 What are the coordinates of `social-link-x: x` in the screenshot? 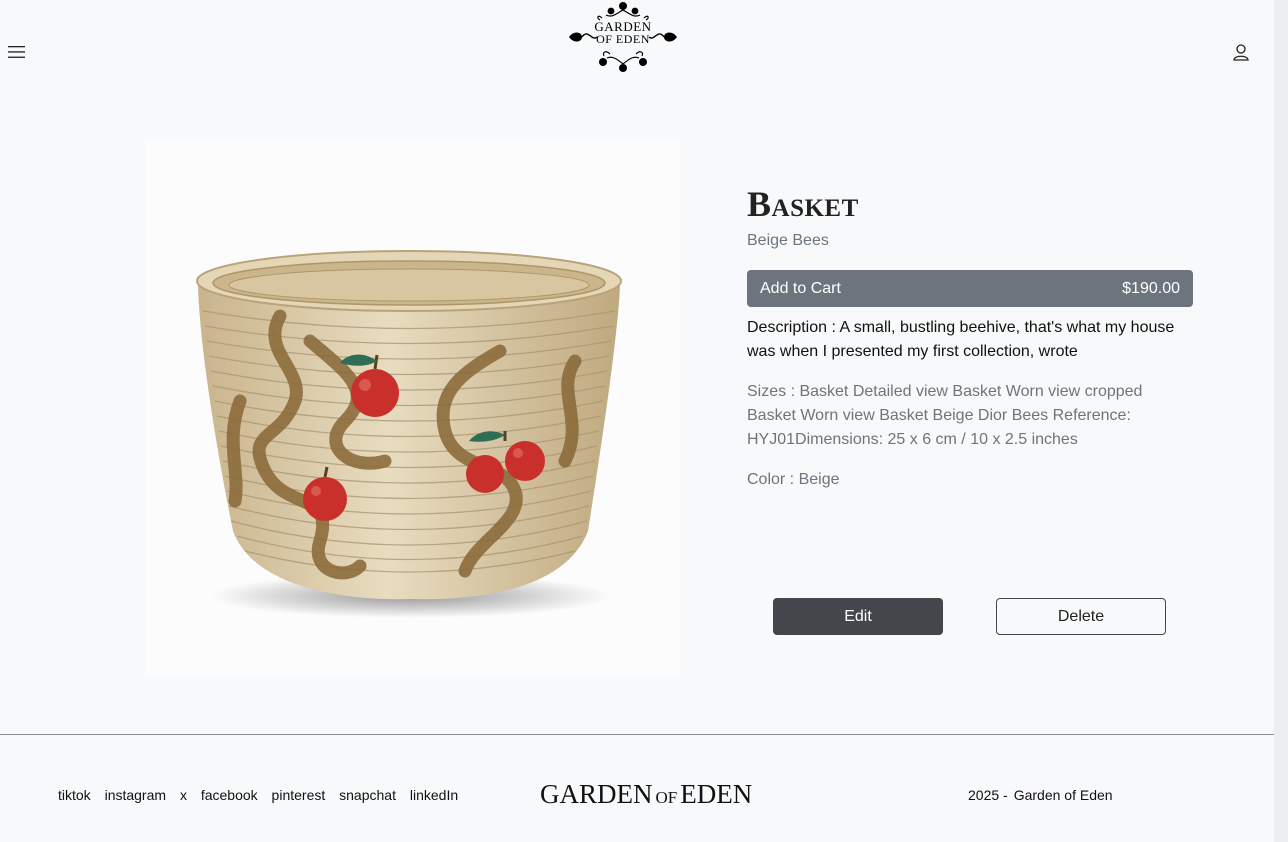 It's located at (183, 795).